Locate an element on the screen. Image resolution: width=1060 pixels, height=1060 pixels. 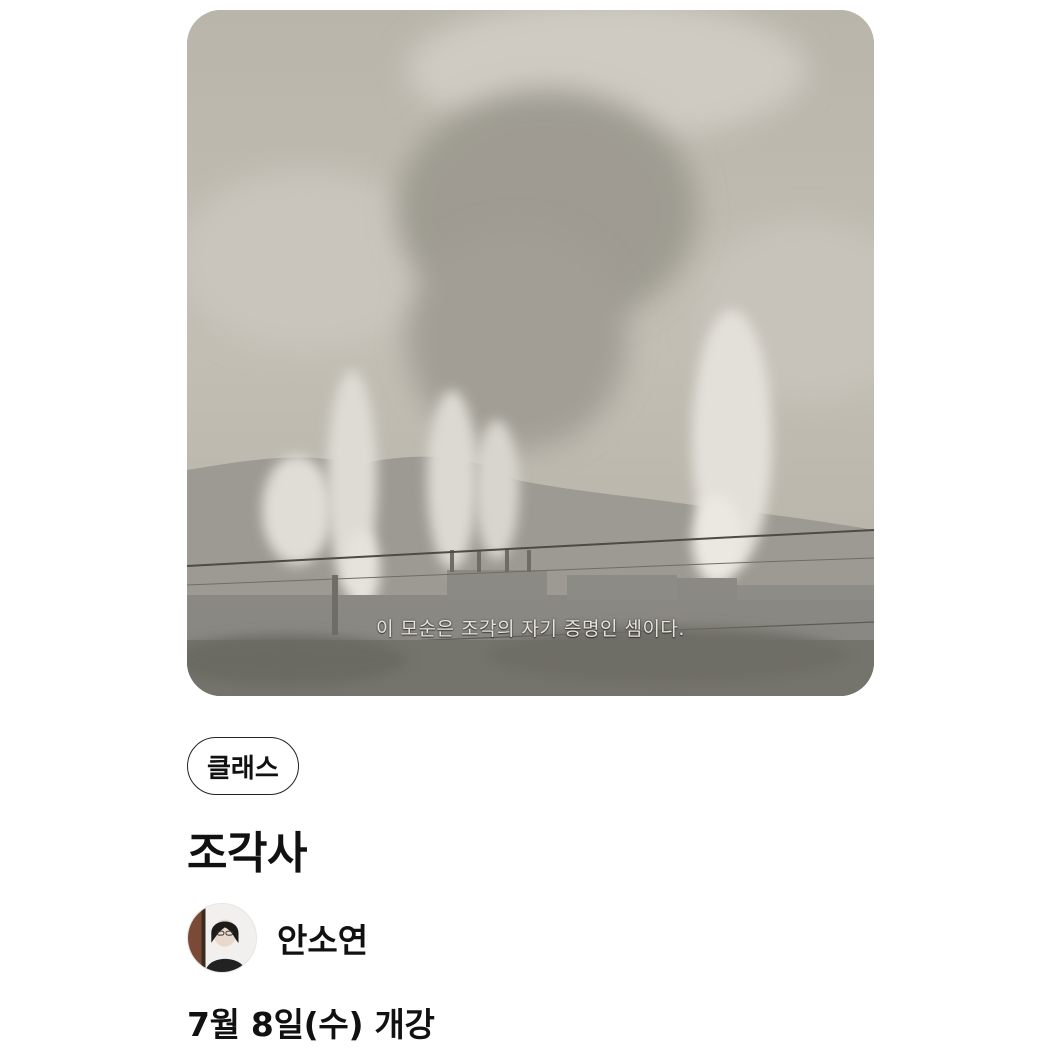
author-row: 안소연 is located at coordinates (277, 938).